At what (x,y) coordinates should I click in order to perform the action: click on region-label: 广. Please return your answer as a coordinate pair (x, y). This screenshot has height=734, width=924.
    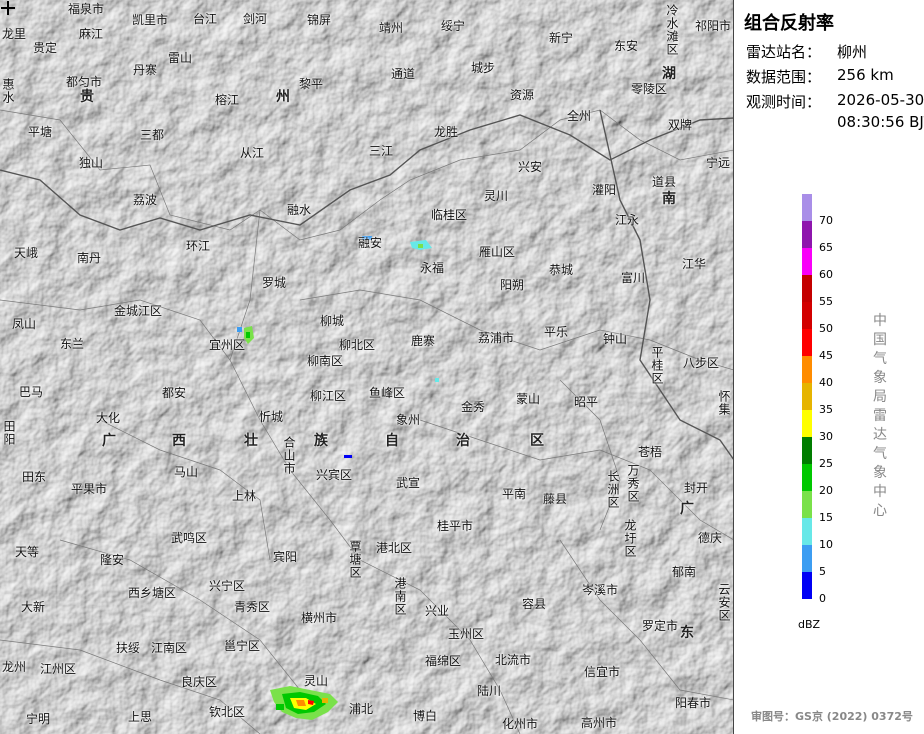
    Looking at the image, I should click on (687, 509).